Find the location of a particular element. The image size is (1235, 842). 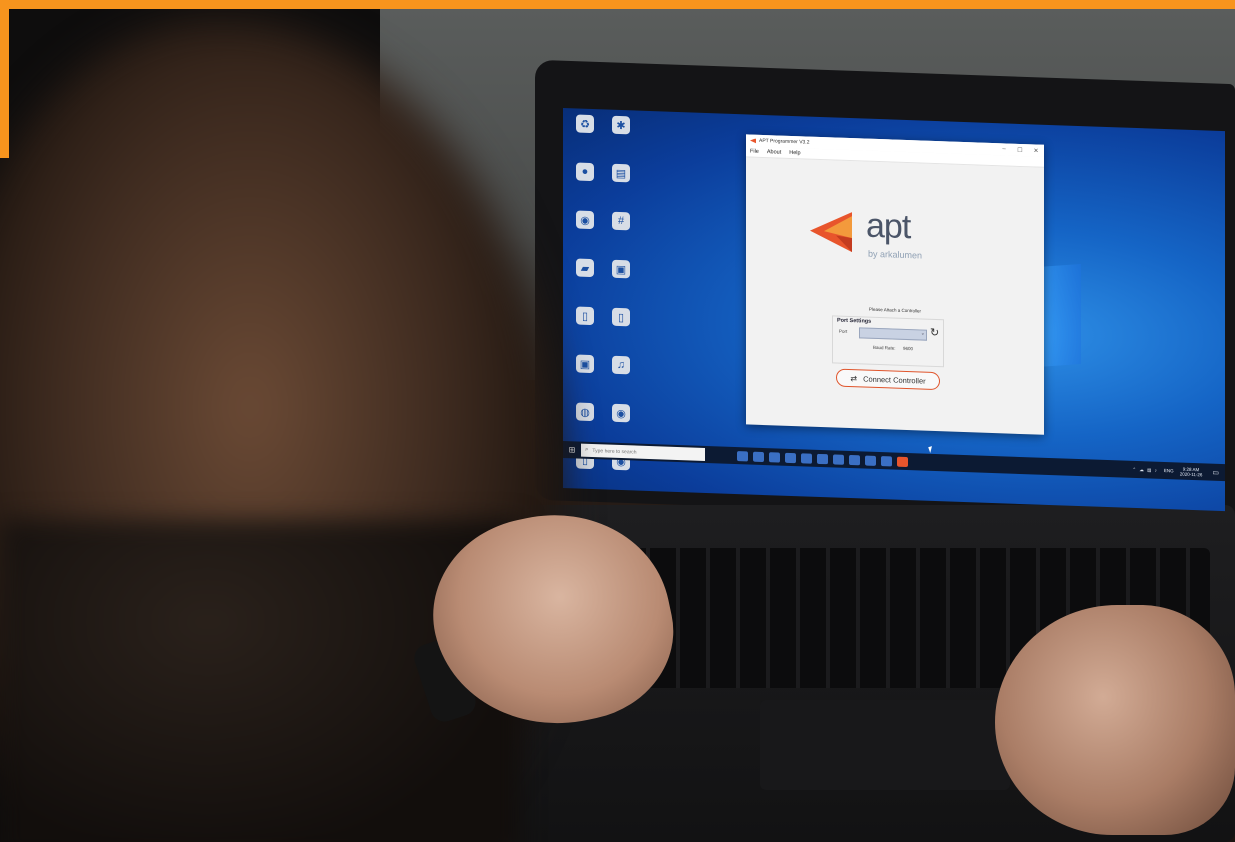

right-hand is located at coordinates (1115, 720).